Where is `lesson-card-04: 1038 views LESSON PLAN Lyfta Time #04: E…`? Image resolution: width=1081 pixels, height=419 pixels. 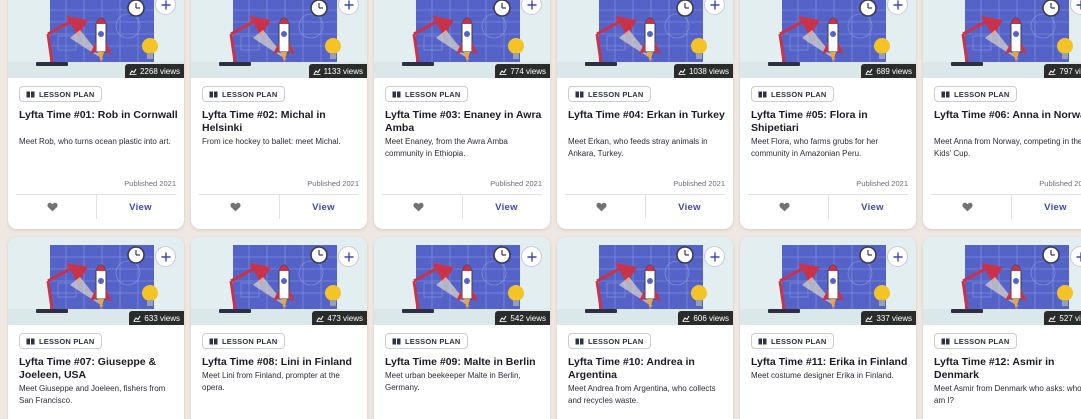 lesson-card-04: 1038 views LESSON PLAN Lyfta Time #04: E… is located at coordinates (645, 114).